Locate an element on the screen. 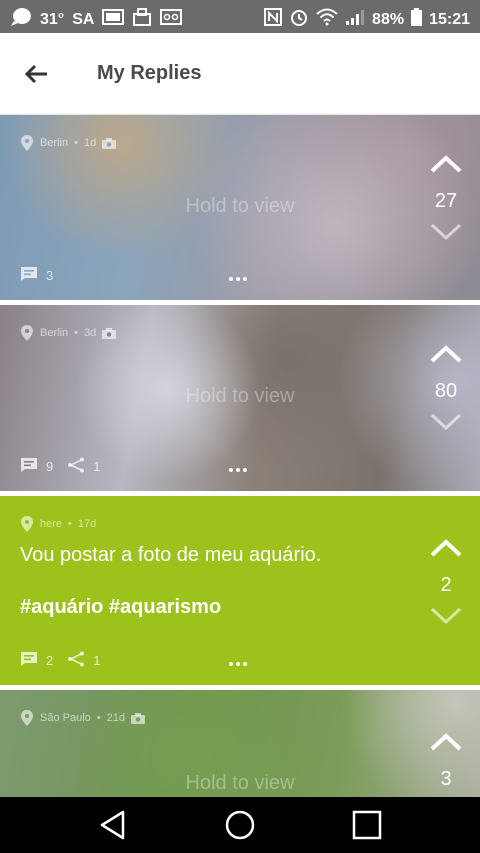 The image size is (480, 853). voicemail-icon is located at coordinates (171, 19).